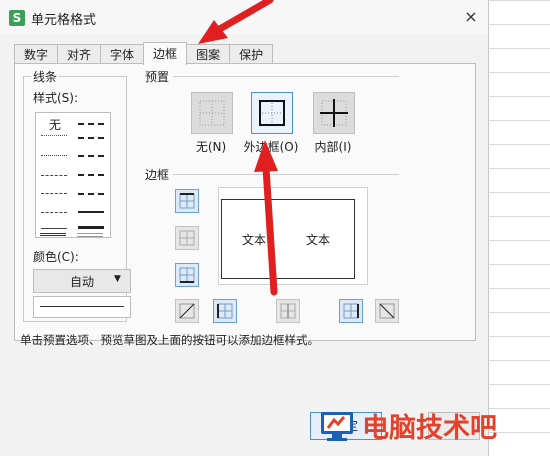 Image resolution: width=550 pixels, height=456 pixels. What do you see at coordinates (266, 218) in the screenshot?
I see `arrow-to-outline-preset` at bounding box center [266, 218].